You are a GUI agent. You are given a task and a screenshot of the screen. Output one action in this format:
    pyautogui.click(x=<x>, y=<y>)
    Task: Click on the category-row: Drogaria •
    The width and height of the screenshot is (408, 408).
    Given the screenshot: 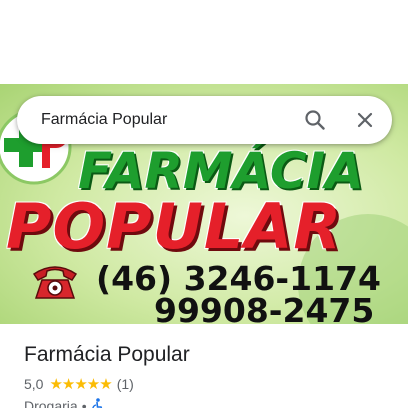 What is the action you would take?
    pyautogui.click(x=64, y=402)
    